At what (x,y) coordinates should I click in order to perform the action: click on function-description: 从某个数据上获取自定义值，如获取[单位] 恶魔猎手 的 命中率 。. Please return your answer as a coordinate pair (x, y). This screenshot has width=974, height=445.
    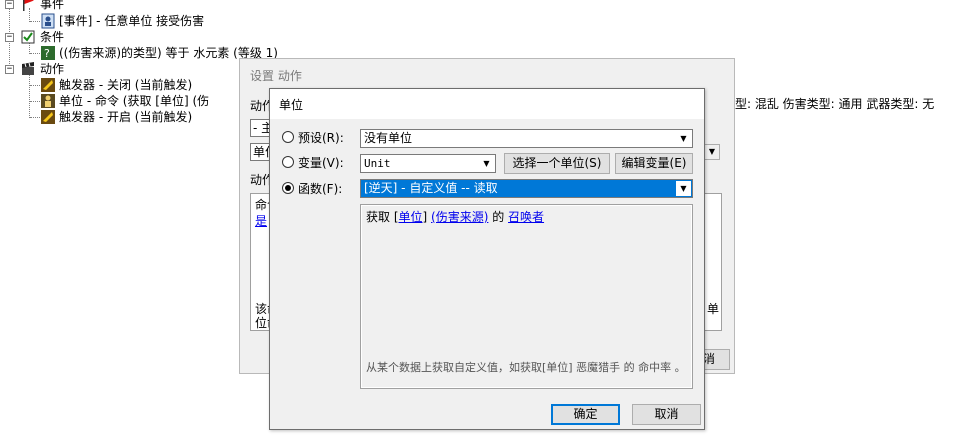
    Looking at the image, I should click on (526, 367).